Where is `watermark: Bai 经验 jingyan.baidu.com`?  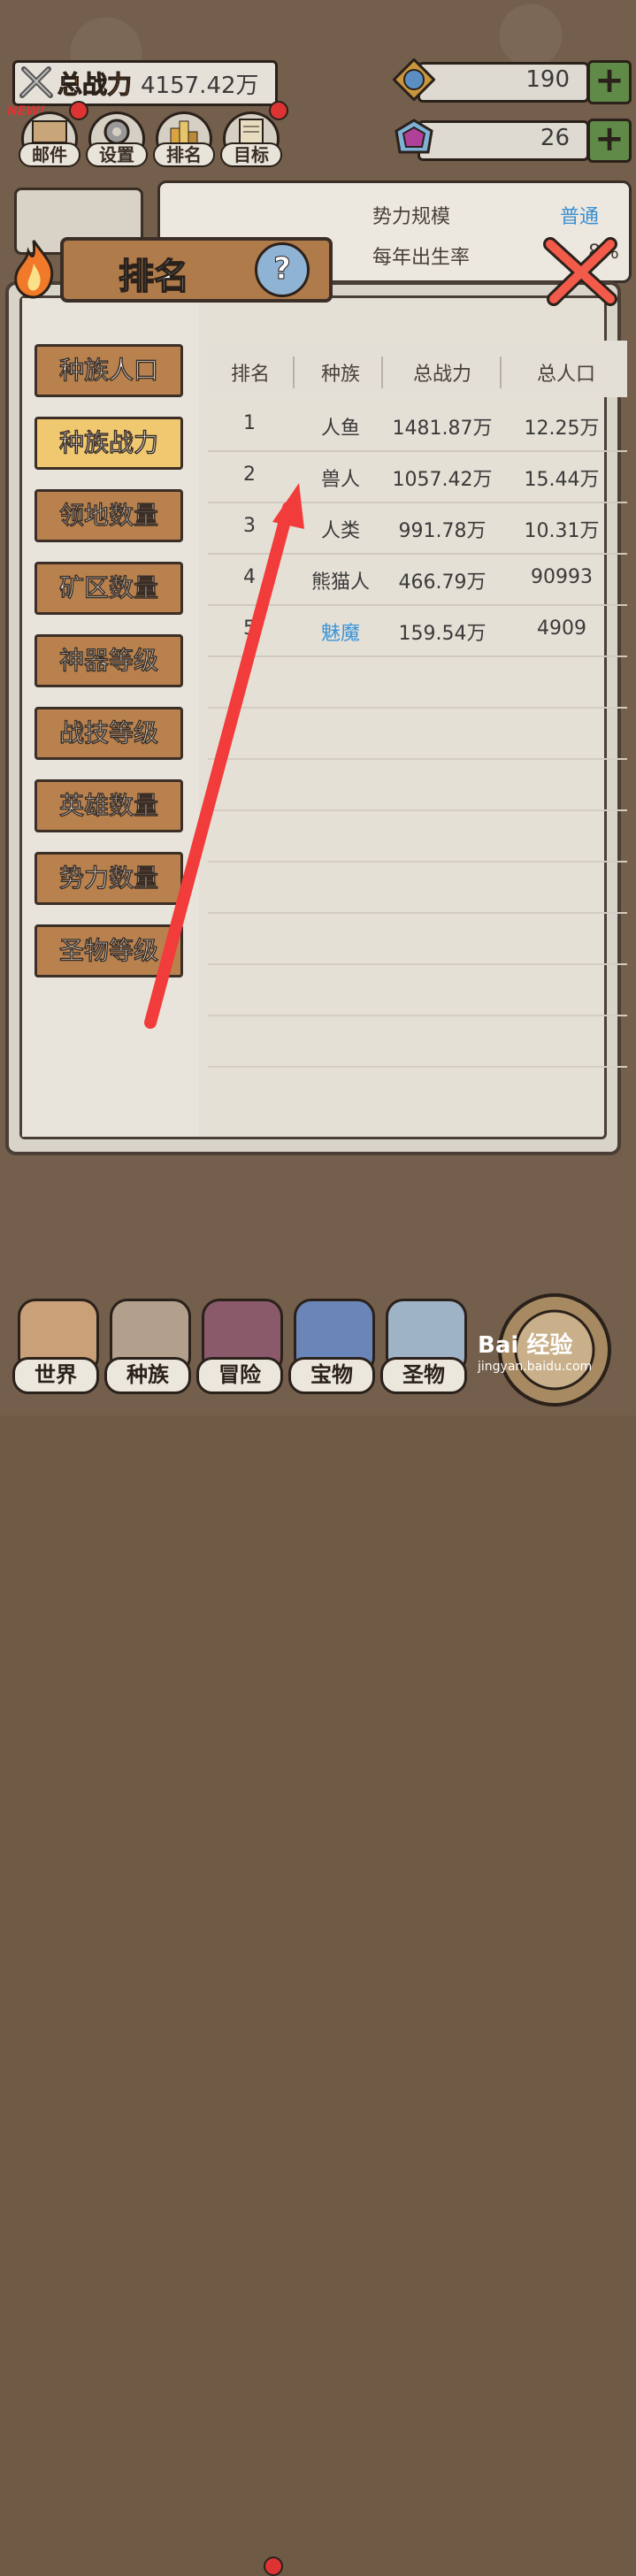 watermark: Bai 经验 jingyan.baidu.com is located at coordinates (555, 1350).